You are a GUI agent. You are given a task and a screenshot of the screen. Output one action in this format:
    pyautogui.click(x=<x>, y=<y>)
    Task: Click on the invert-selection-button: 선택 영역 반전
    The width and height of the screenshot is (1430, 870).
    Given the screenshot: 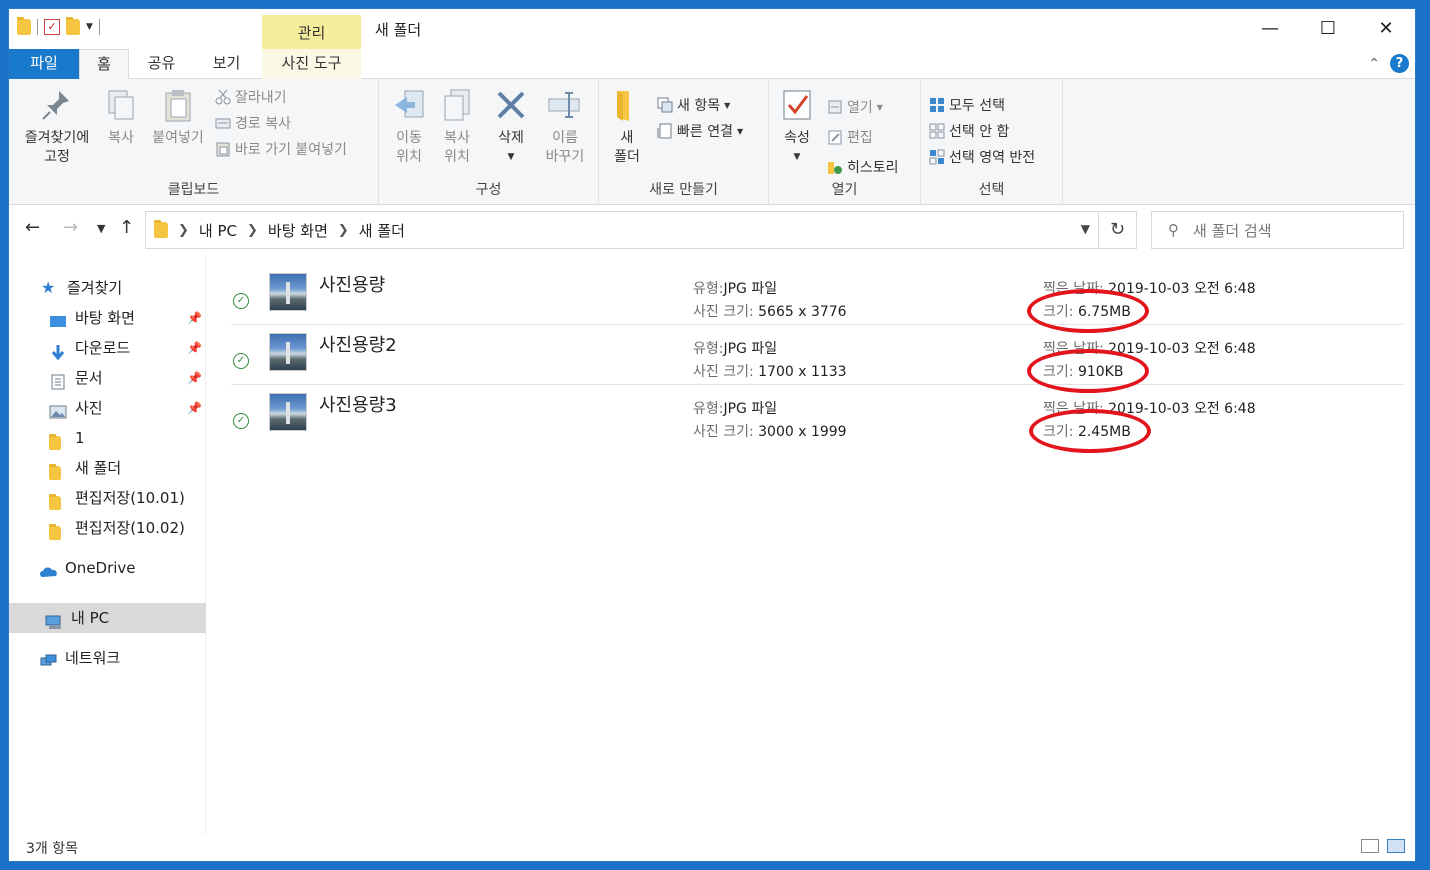 What is the action you would take?
    pyautogui.click(x=982, y=157)
    